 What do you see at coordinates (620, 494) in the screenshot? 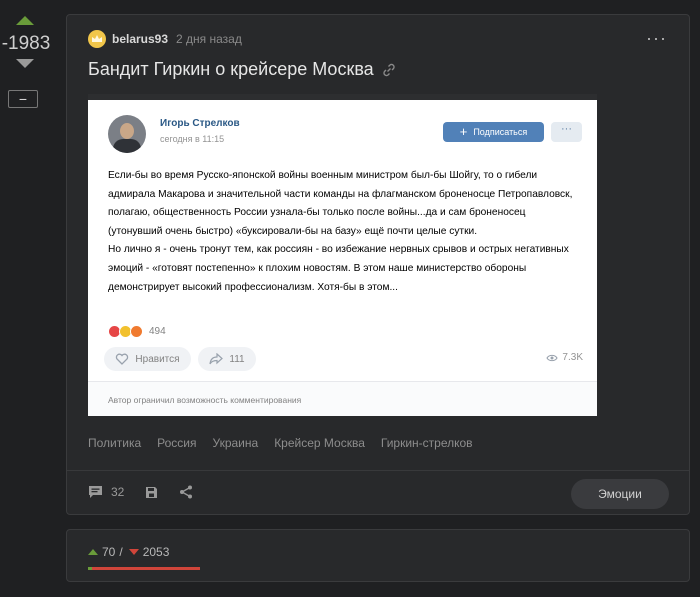
I see `emotions-button: Эмоции` at bounding box center [620, 494].